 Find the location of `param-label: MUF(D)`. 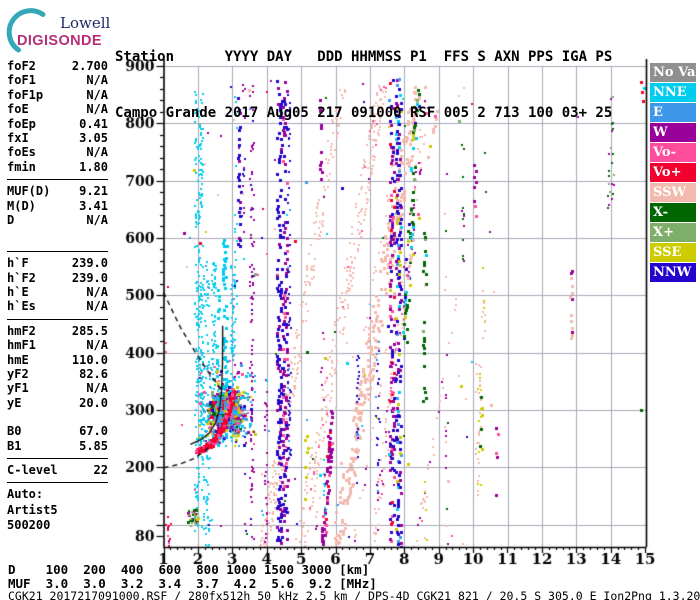

param-label: MUF(D) is located at coordinates (29, 191).